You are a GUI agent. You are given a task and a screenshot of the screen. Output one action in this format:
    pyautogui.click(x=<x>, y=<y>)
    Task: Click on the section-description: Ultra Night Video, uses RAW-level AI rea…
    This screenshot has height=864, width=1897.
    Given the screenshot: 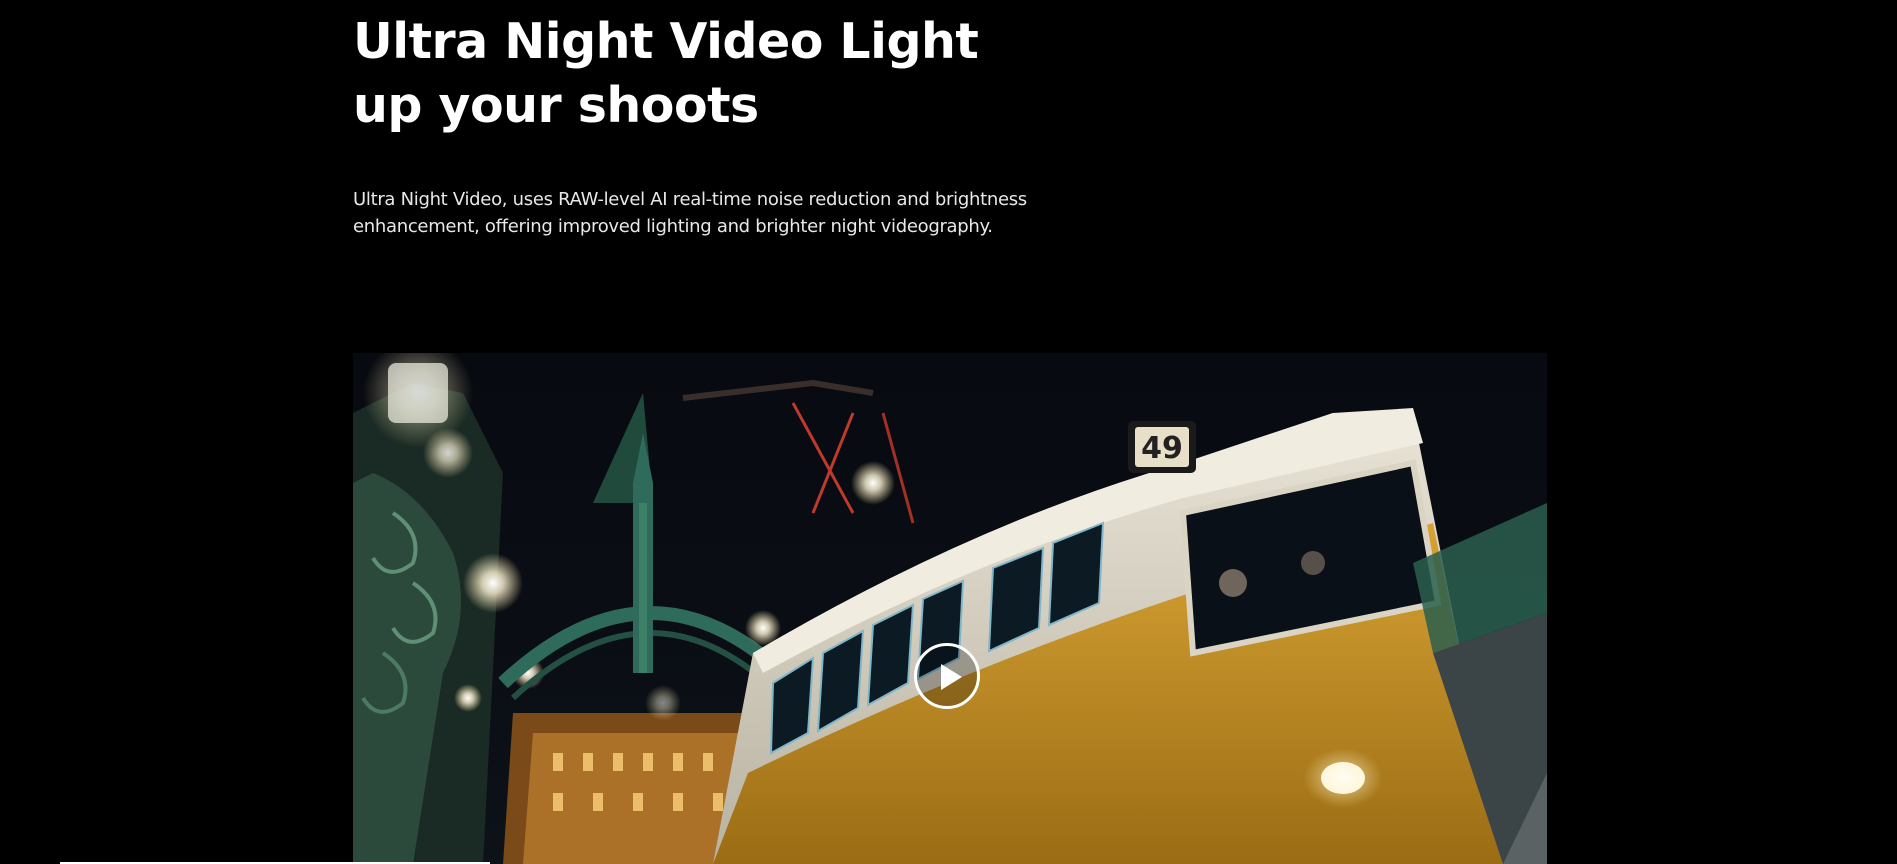 What is the action you would take?
    pyautogui.click(x=733, y=213)
    